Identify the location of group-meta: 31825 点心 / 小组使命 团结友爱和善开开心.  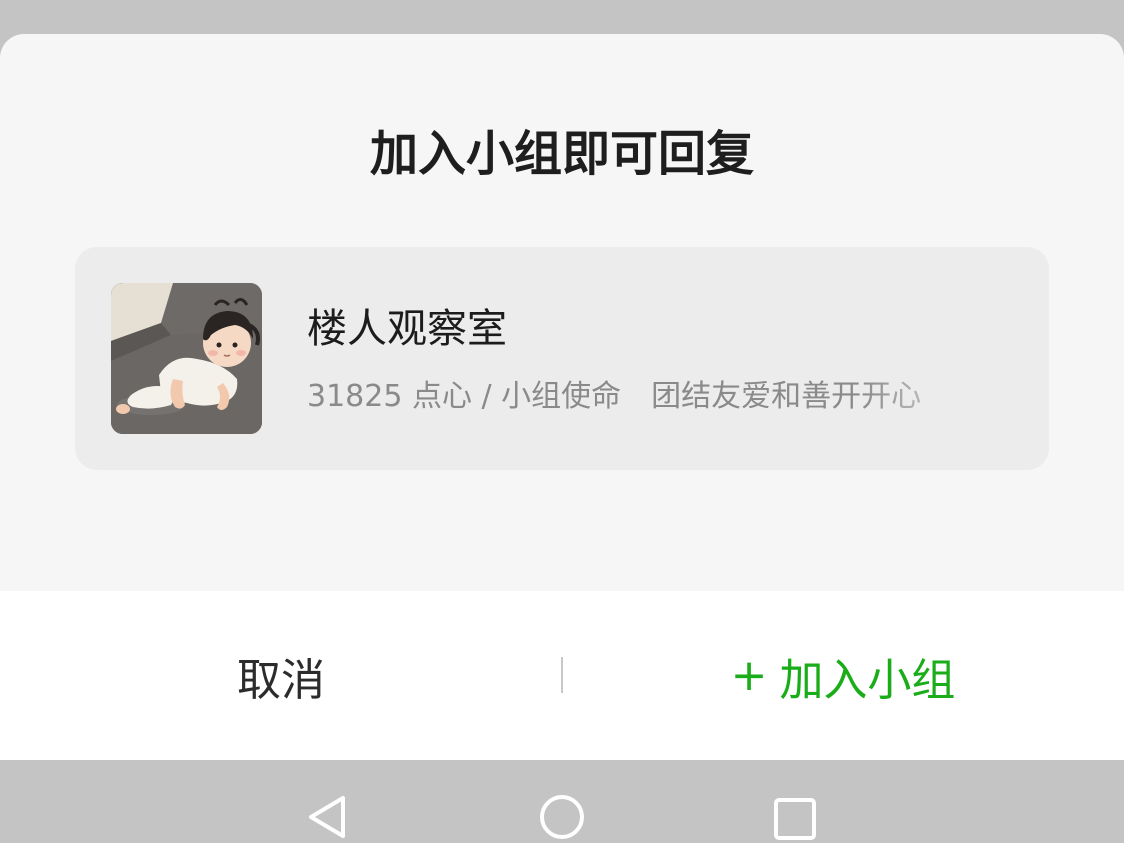
(652, 397).